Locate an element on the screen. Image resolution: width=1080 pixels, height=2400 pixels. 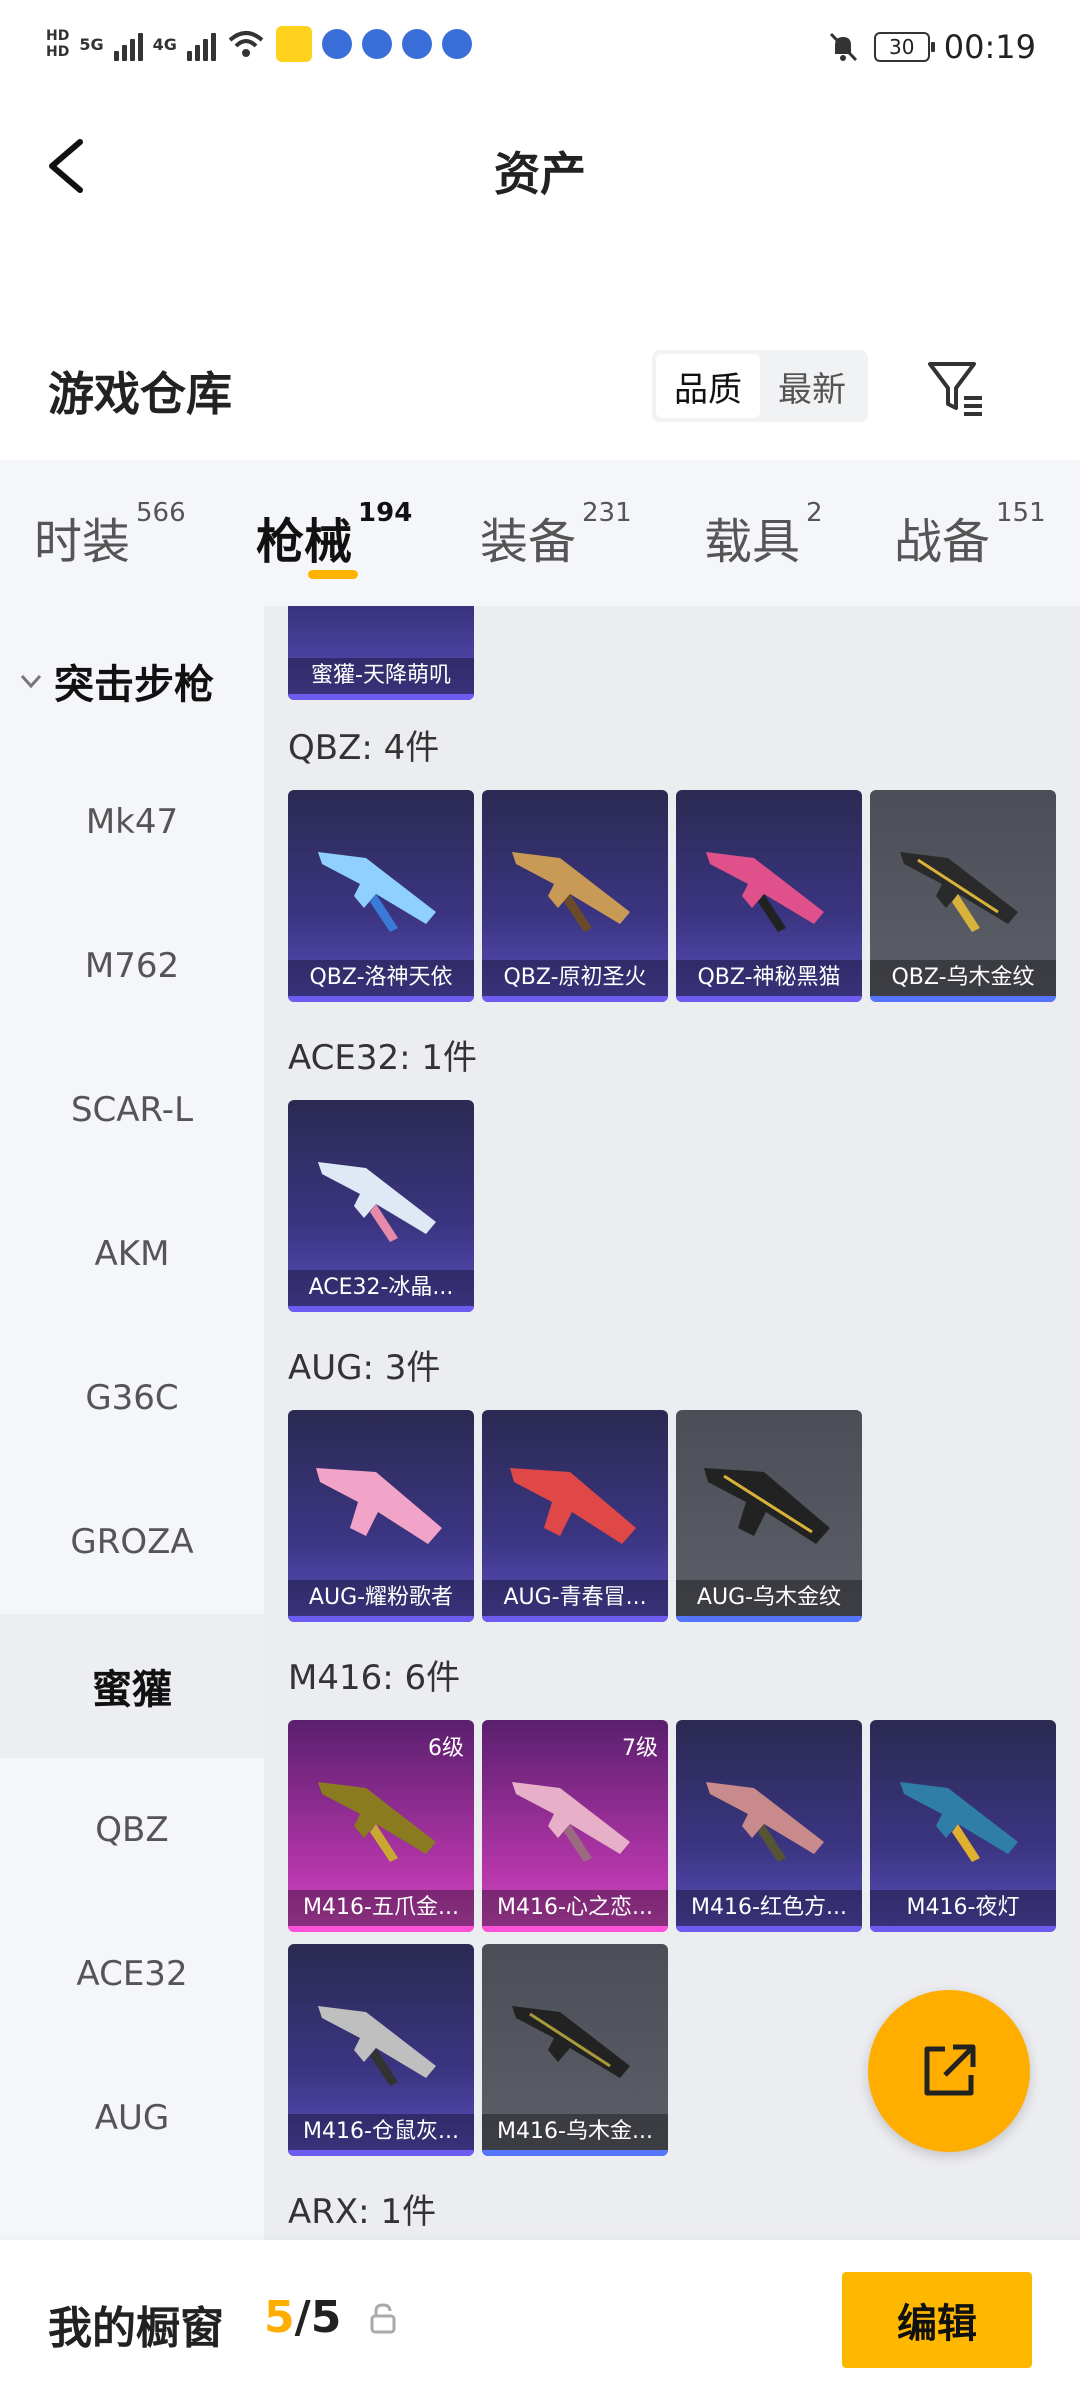
status-right: 30 00:19 is located at coordinates (931, 47).